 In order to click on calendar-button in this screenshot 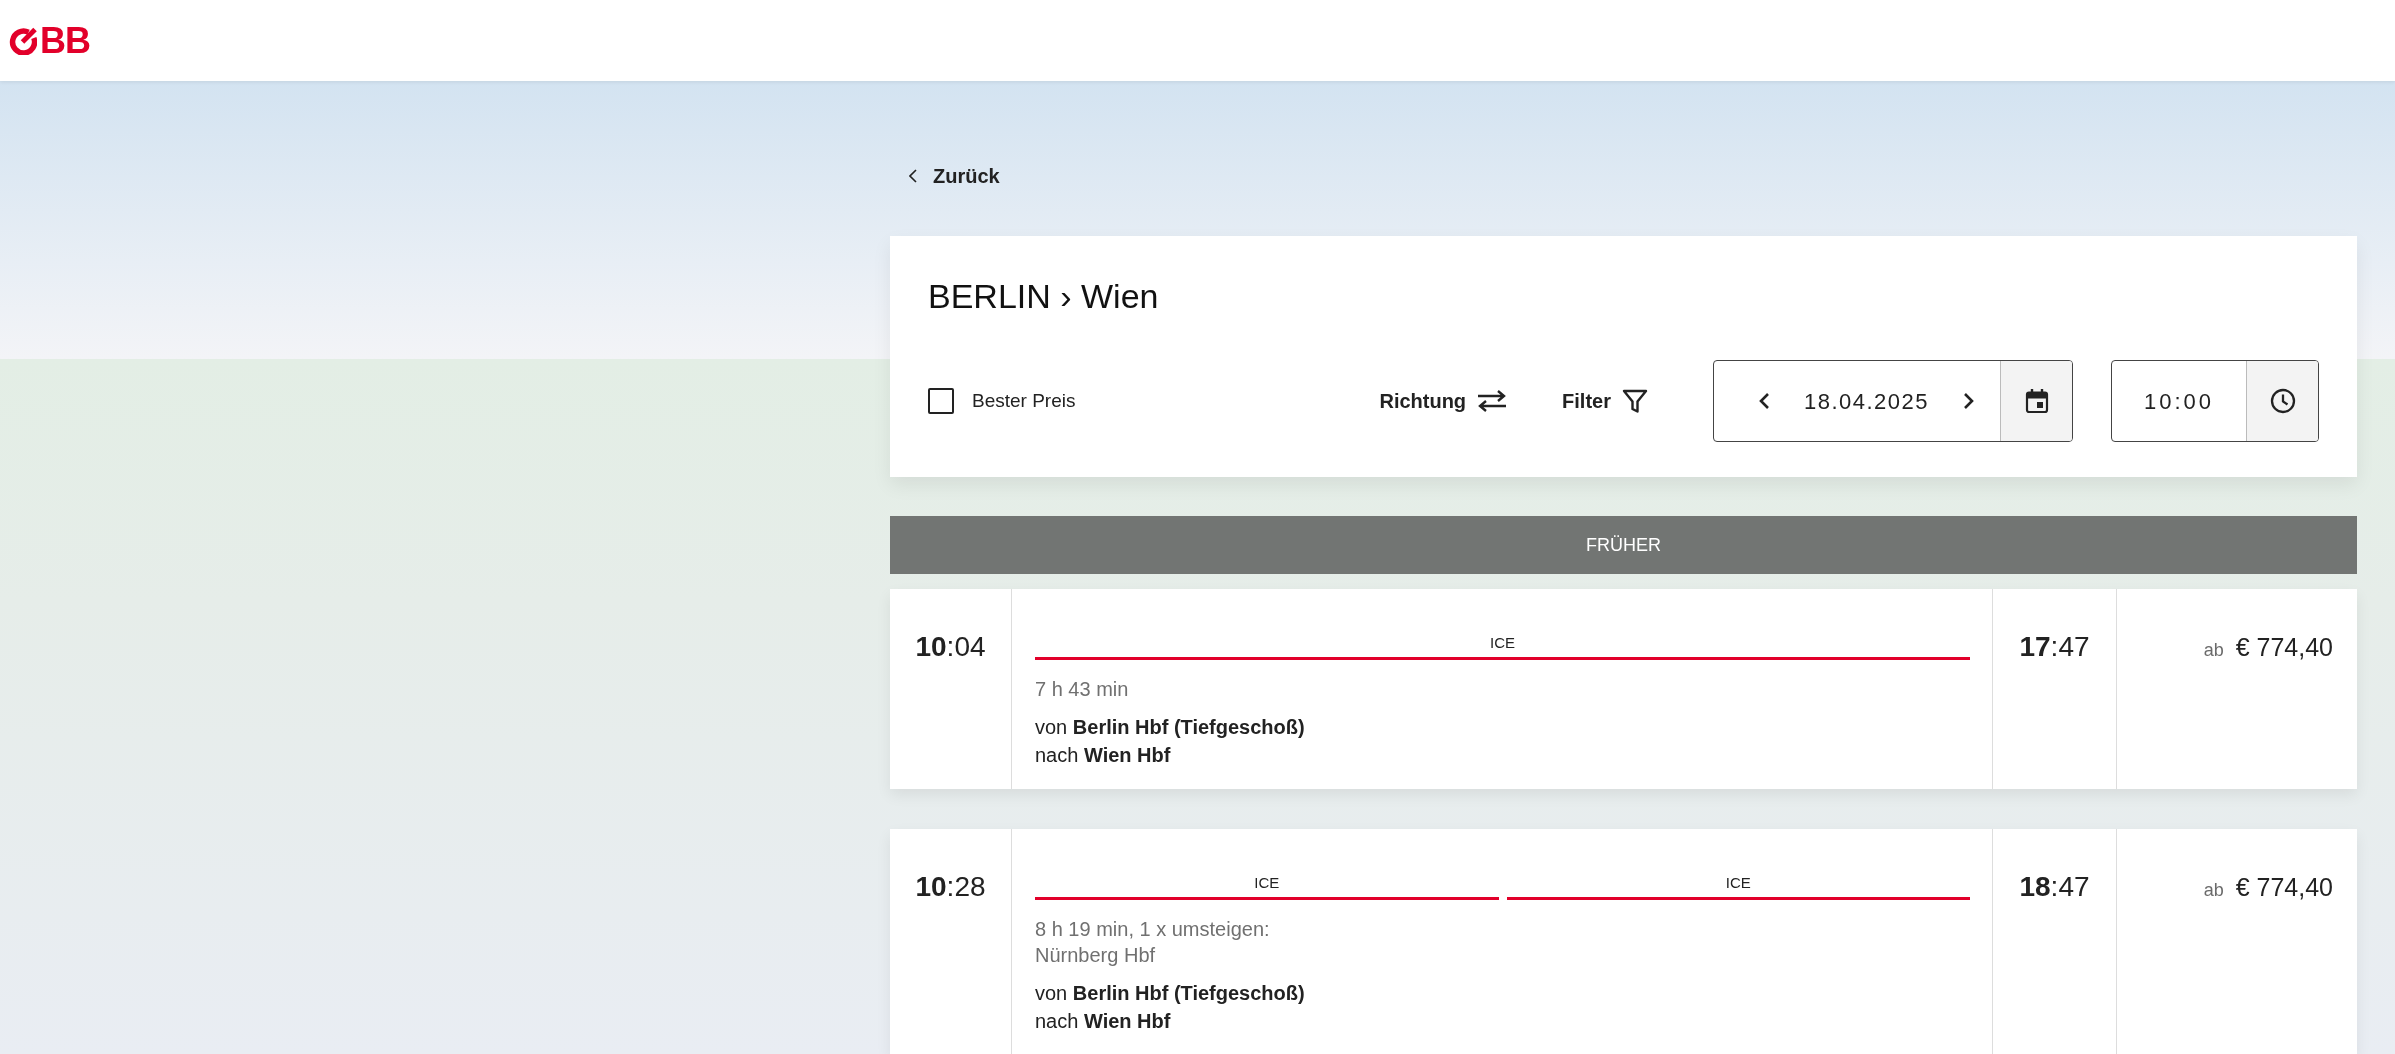, I will do `click(2036, 401)`.